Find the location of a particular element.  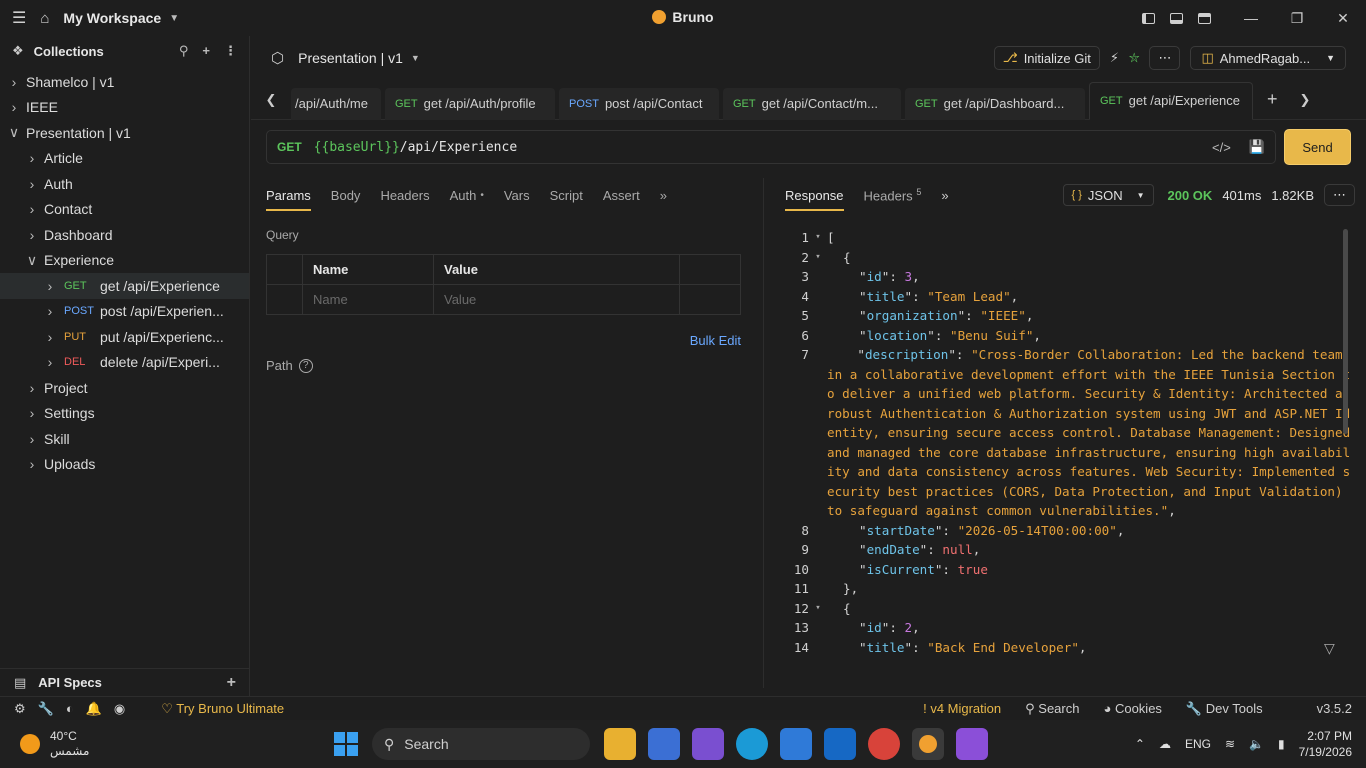

save-icon: 💾 is located at coordinates (1257, 147).